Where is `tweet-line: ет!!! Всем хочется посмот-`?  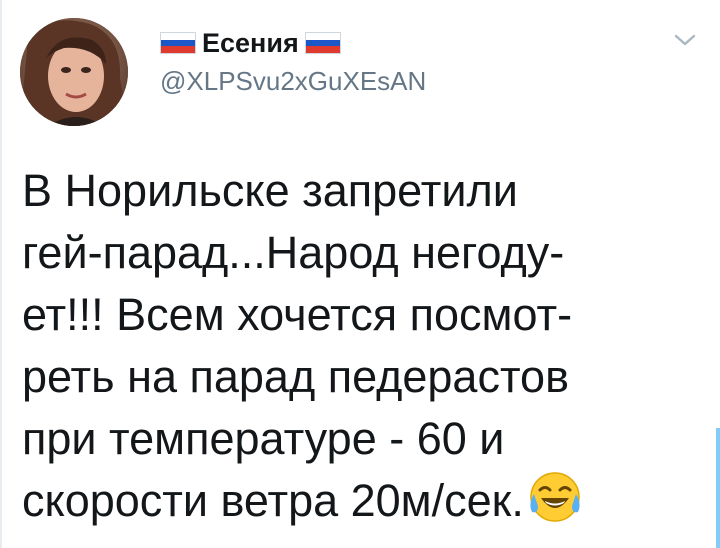
tweet-line: ет!!! Всем хочется посмот- is located at coordinates (297, 314).